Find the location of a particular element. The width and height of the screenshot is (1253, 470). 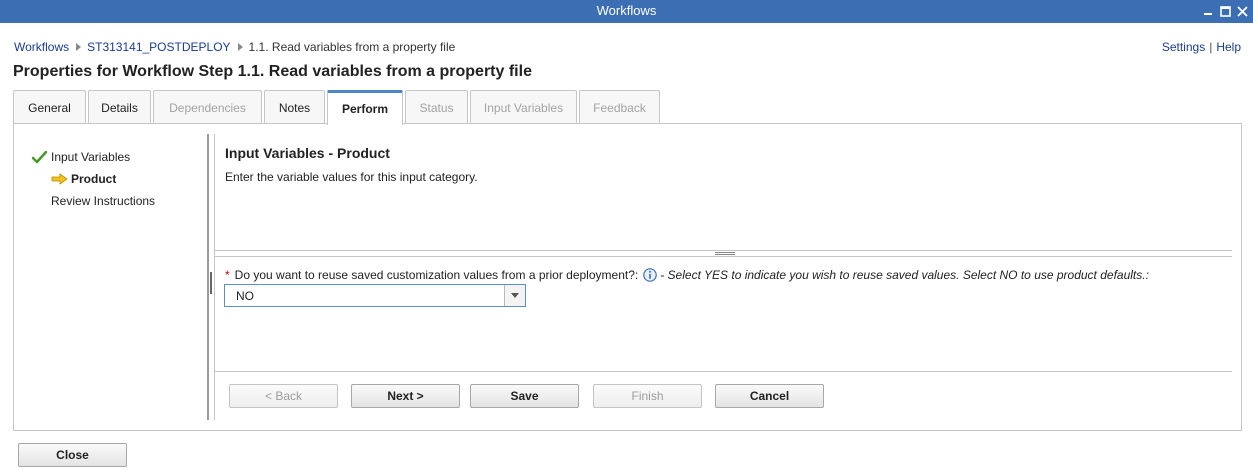

step-label: Product is located at coordinates (94, 179).